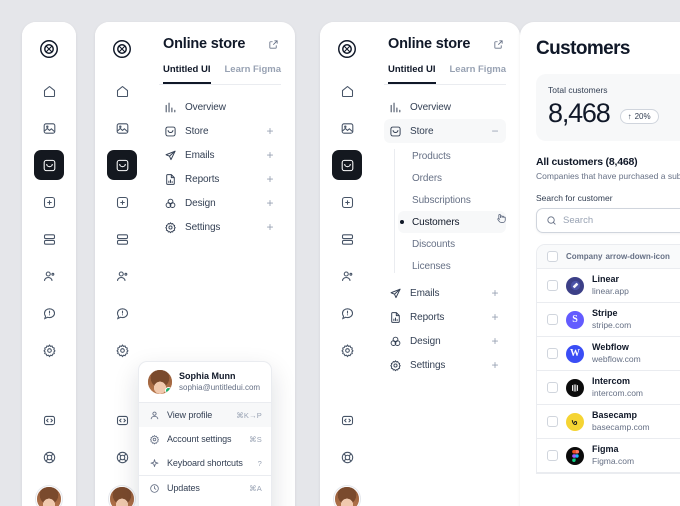 The height and width of the screenshot is (506, 680). What do you see at coordinates (608, 286) in the screenshot?
I see `table-row: Linear linear.app` at bounding box center [608, 286].